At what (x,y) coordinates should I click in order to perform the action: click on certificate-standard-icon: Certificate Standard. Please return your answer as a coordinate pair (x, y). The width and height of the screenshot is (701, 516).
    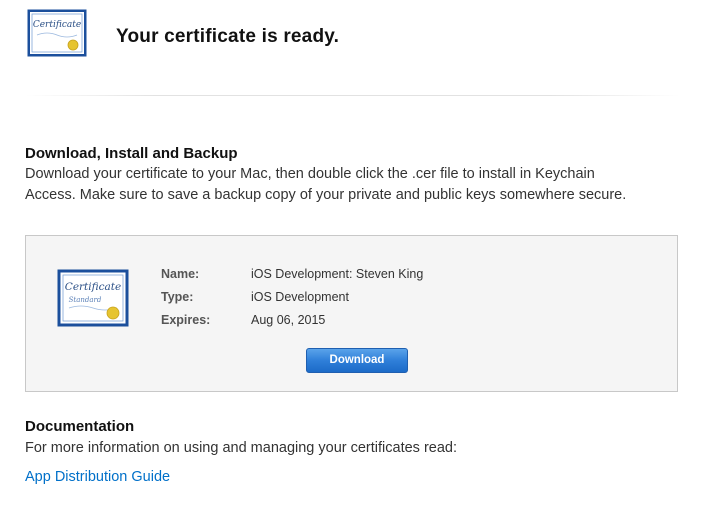
    Looking at the image, I should click on (93, 298).